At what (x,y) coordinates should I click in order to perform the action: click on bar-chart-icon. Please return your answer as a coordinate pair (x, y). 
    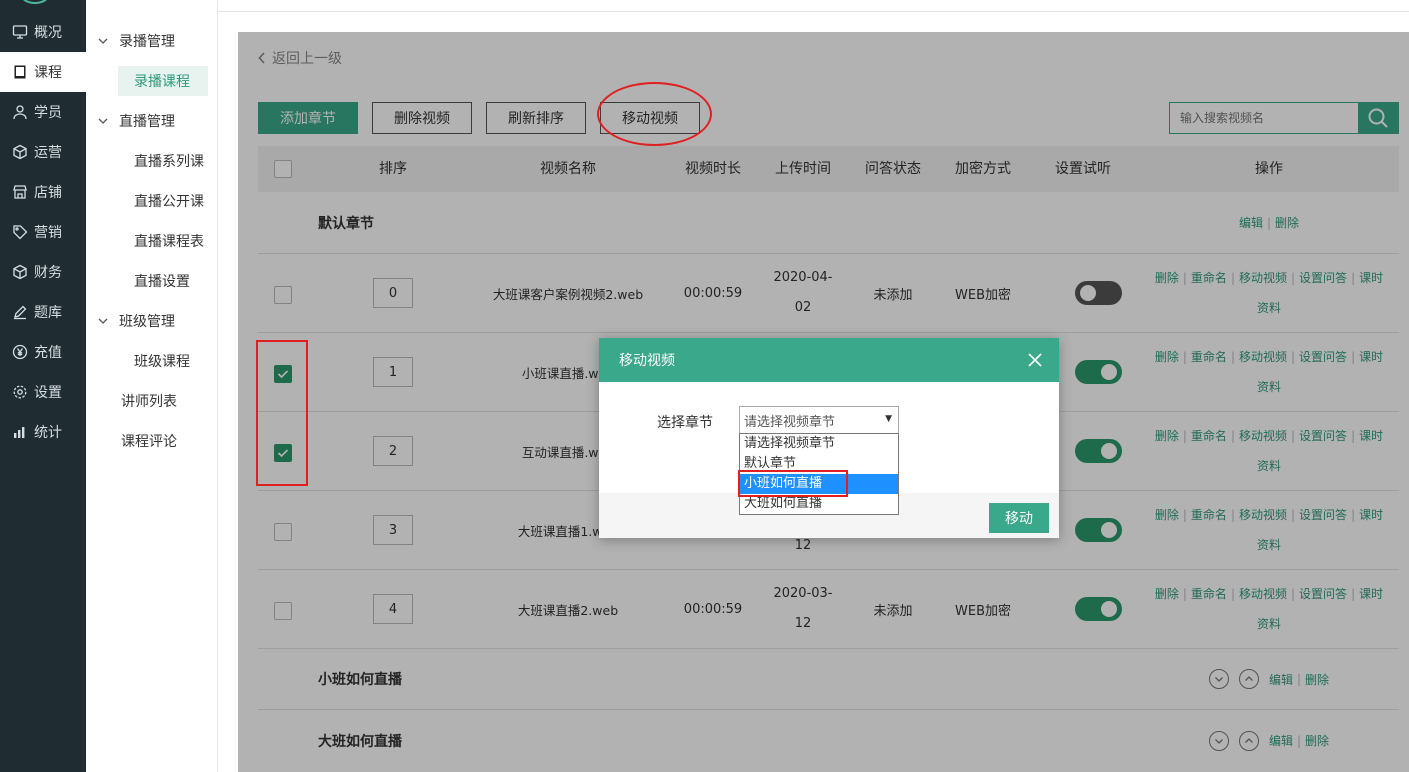
    Looking at the image, I should click on (19, 432).